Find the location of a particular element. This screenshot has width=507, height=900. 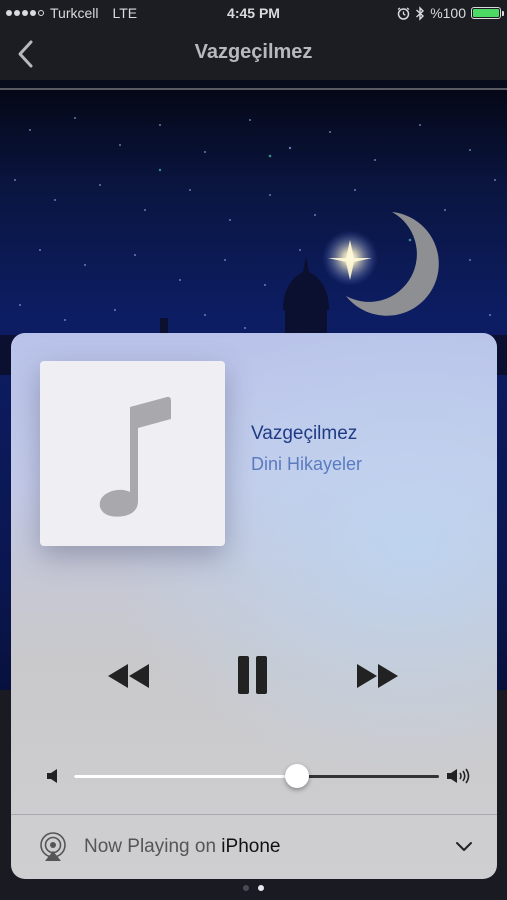

nav-bar: Vazgeçilmez is located at coordinates (253, 54).